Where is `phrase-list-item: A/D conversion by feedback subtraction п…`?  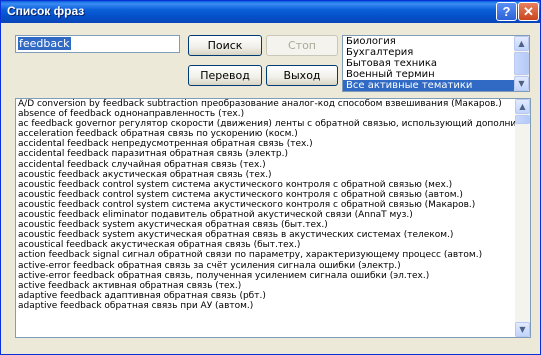
phrase-list-item: A/D conversion by feedback subtraction п… is located at coordinates (273, 104).